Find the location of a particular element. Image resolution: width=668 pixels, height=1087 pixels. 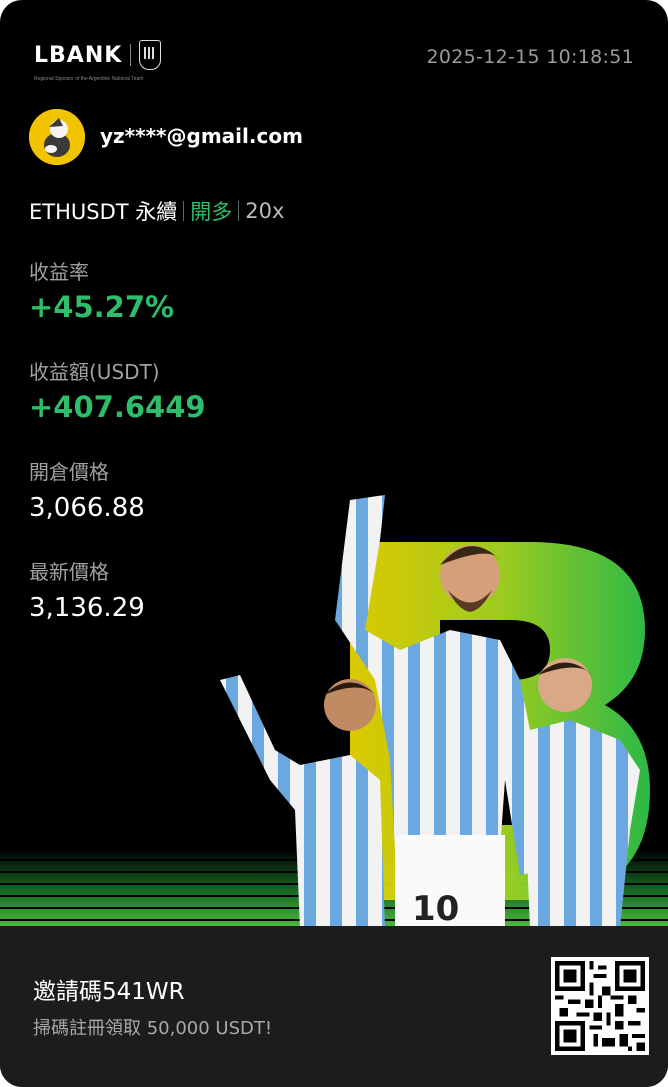

qr-code-icon is located at coordinates (600, 1006).